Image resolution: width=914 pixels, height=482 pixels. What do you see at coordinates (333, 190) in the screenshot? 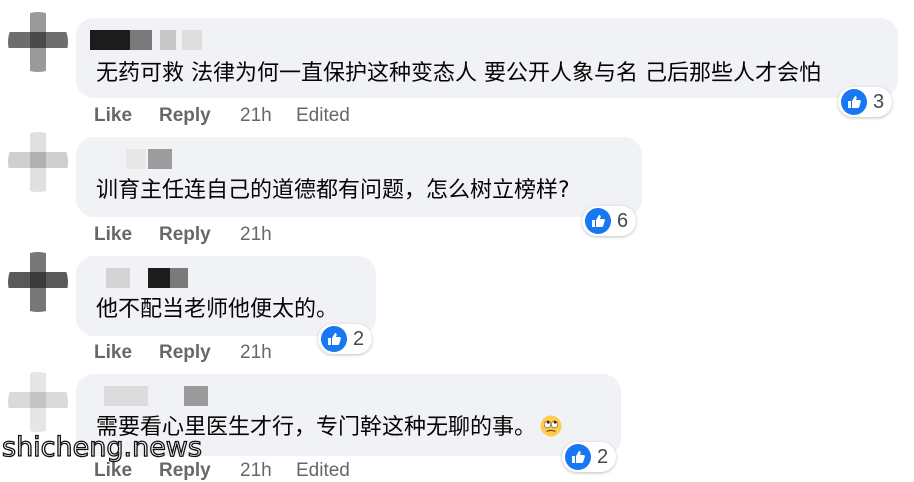
I see `comment-text: 训育主任连自己的道德都有问题，怎么树立榜样?` at bounding box center [333, 190].